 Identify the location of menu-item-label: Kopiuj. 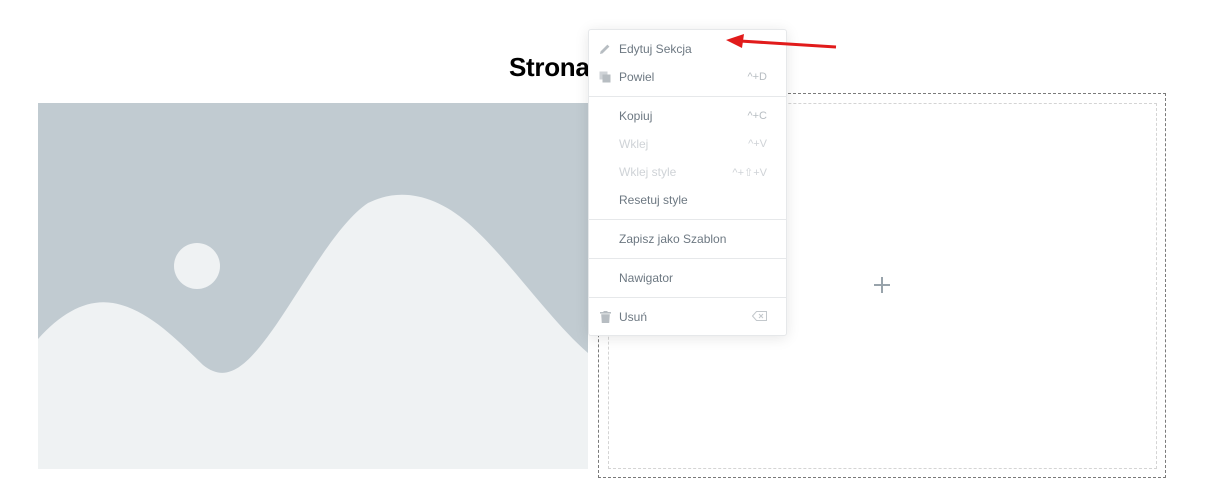
(636, 116).